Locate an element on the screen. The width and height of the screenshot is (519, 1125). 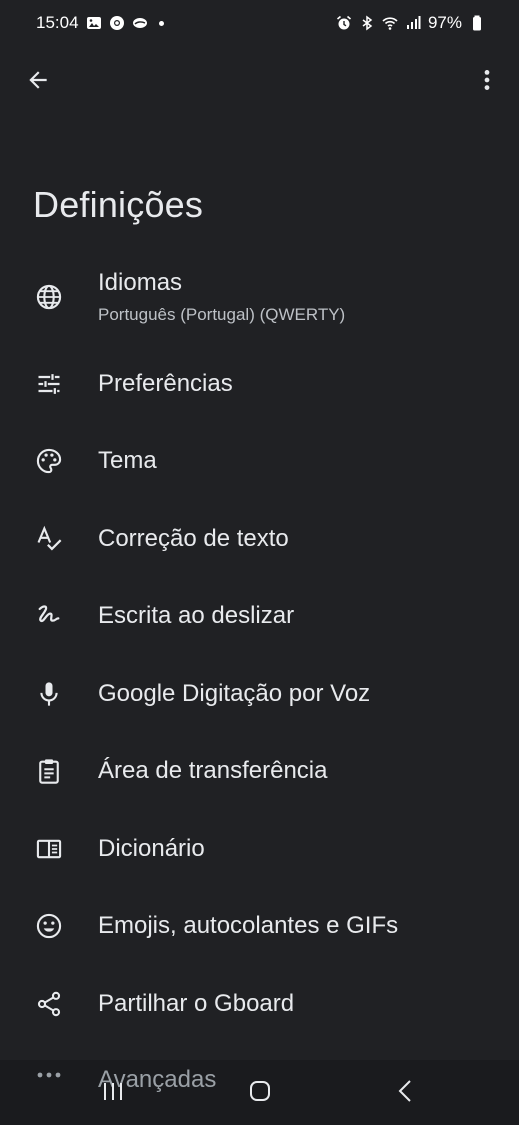
settings-item-text: Dicionário is located at coordinates (298, 849).